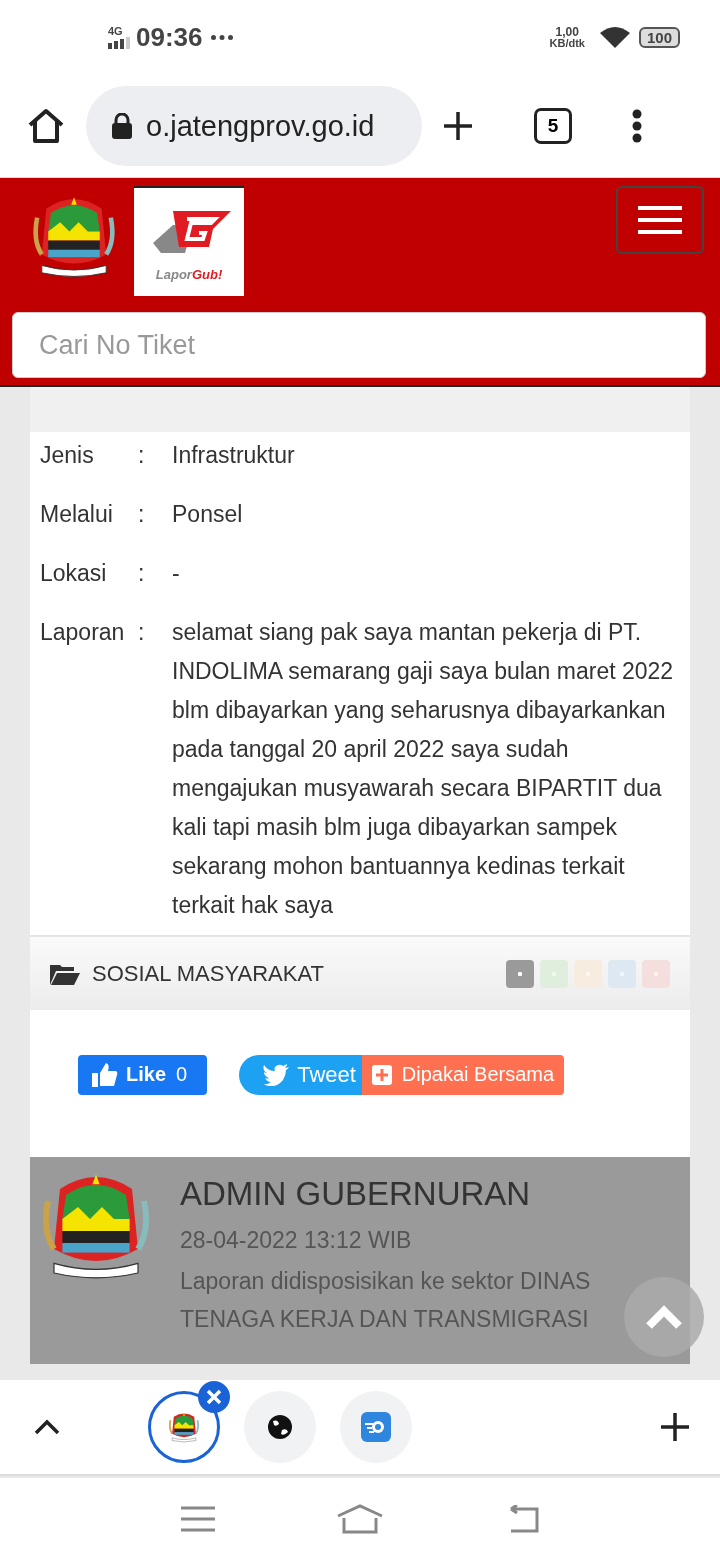 This screenshot has height=1560, width=720. Describe the element at coordinates (67, 455) in the screenshot. I see `field-label: Jenis` at that location.